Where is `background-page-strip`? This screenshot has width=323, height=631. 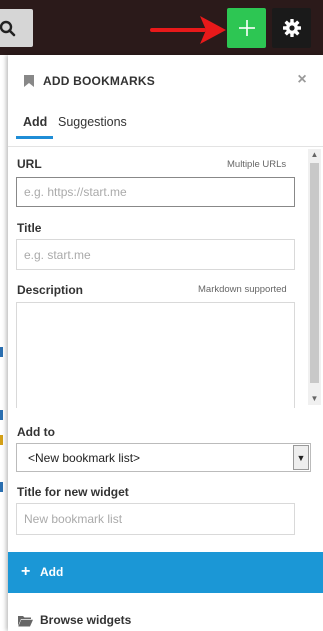 background-page-strip is located at coordinates (4, 343).